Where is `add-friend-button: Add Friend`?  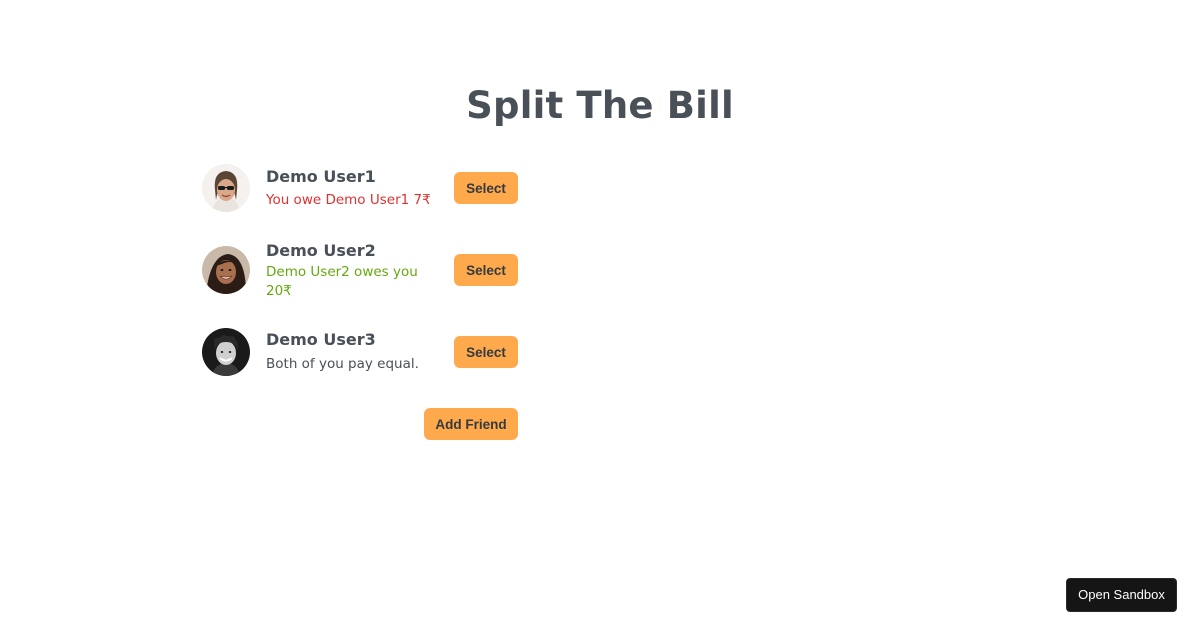
add-friend-button: Add Friend is located at coordinates (471, 424).